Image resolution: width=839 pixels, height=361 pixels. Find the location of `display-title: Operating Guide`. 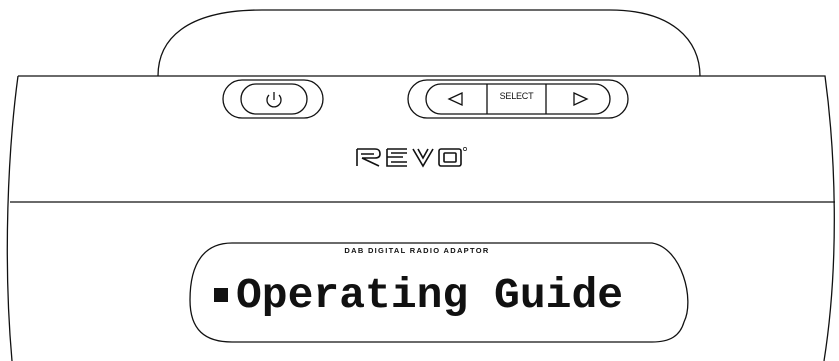

display-title: Operating Guide is located at coordinates (430, 295).